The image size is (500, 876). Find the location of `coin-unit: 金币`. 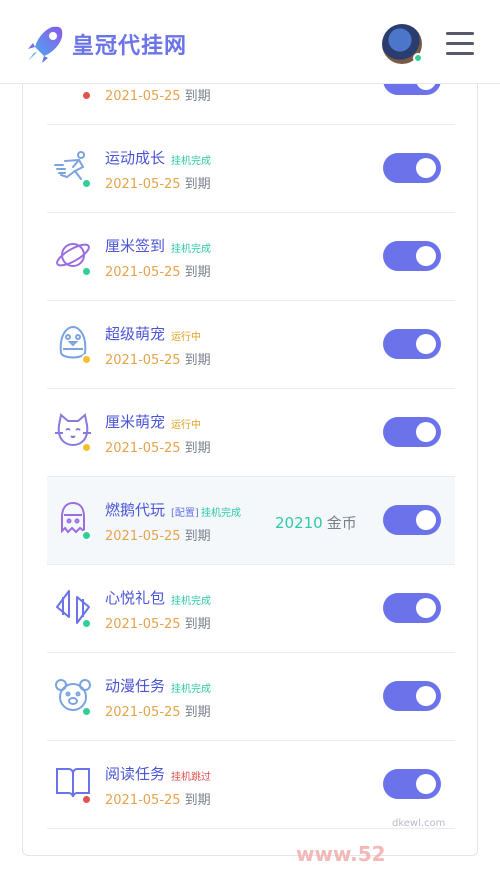

coin-unit: 金币 is located at coordinates (341, 523).